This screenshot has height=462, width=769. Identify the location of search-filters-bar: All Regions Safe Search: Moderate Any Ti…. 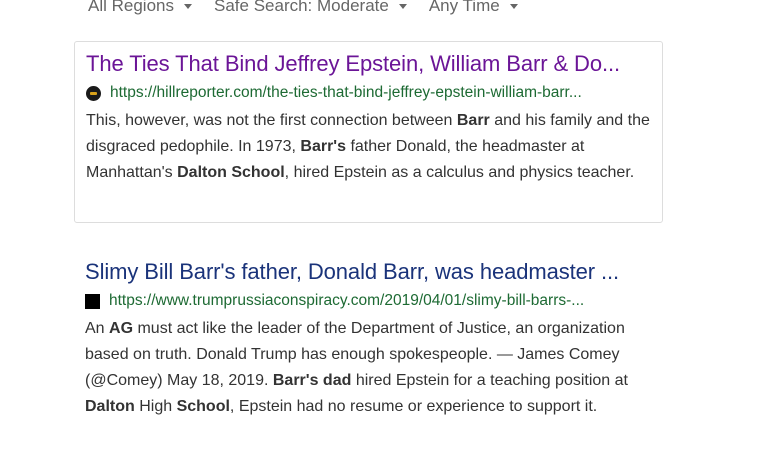
(314, 9).